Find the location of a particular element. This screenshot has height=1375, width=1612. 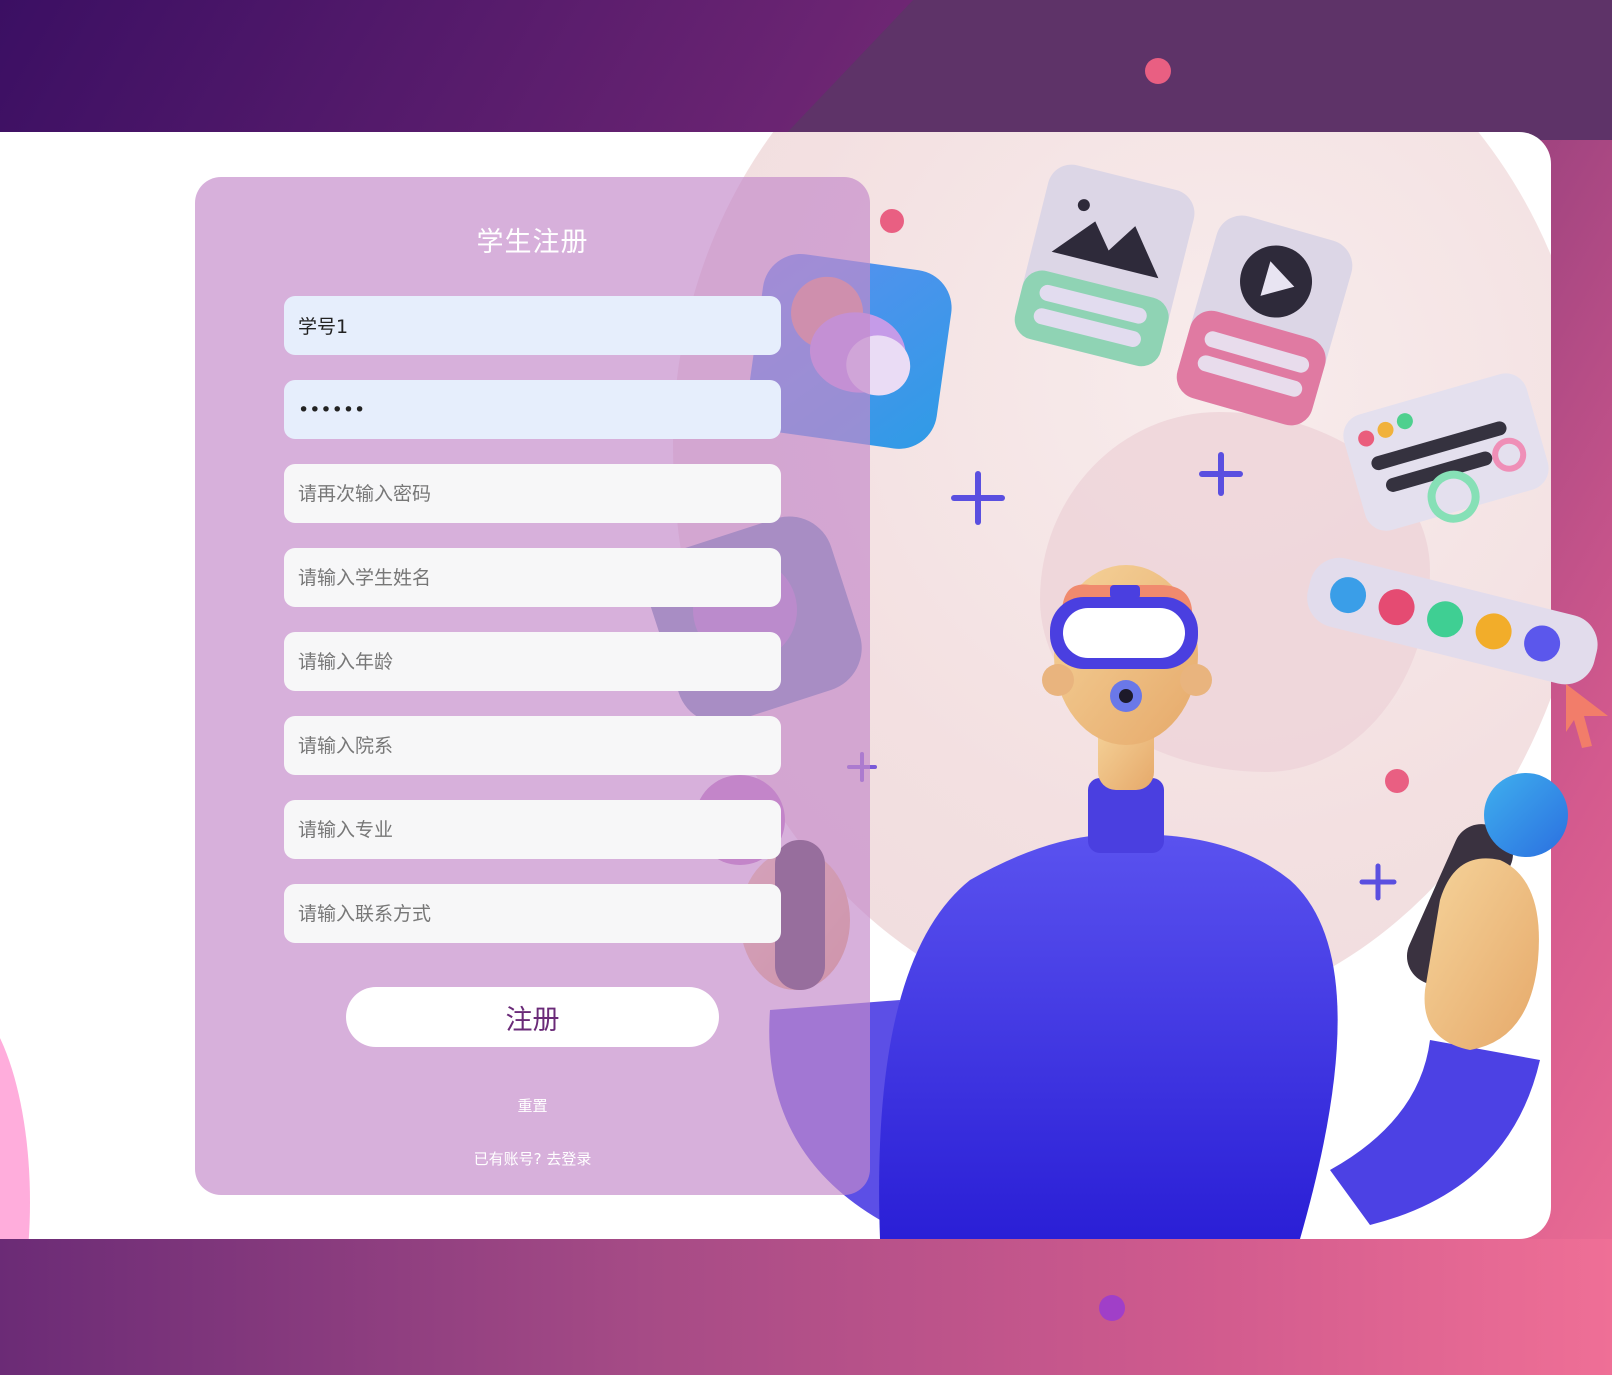

major-input is located at coordinates (532, 829).